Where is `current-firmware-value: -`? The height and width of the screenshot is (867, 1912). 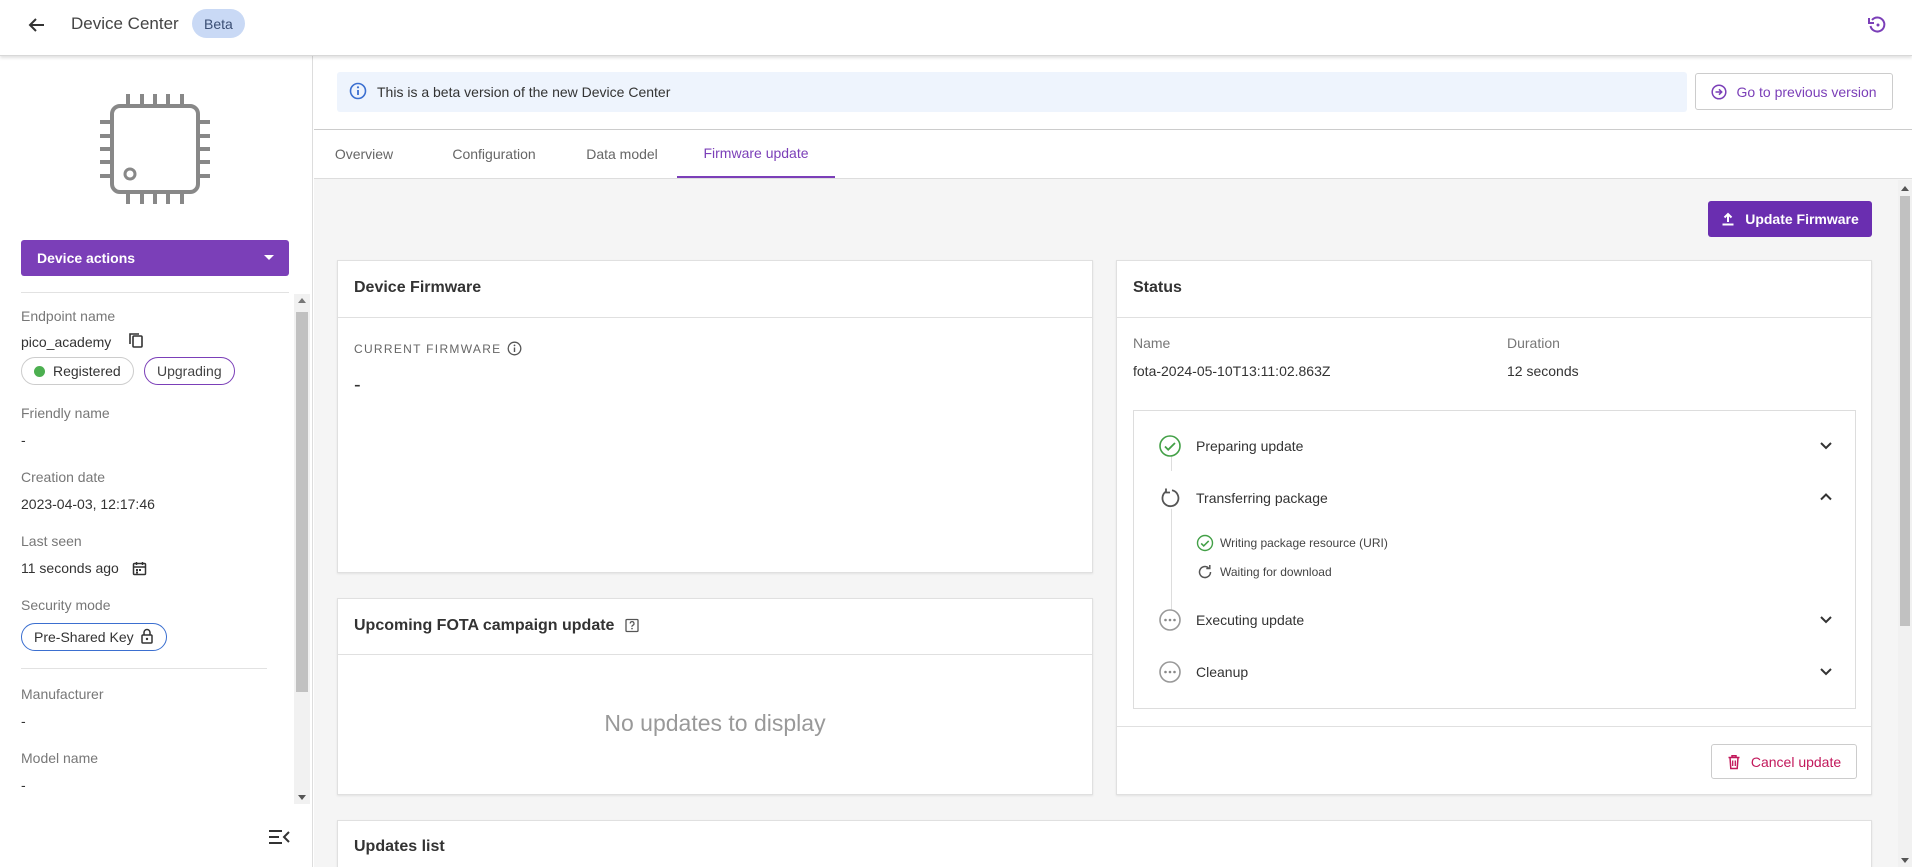 current-firmware-value: - is located at coordinates (357, 385).